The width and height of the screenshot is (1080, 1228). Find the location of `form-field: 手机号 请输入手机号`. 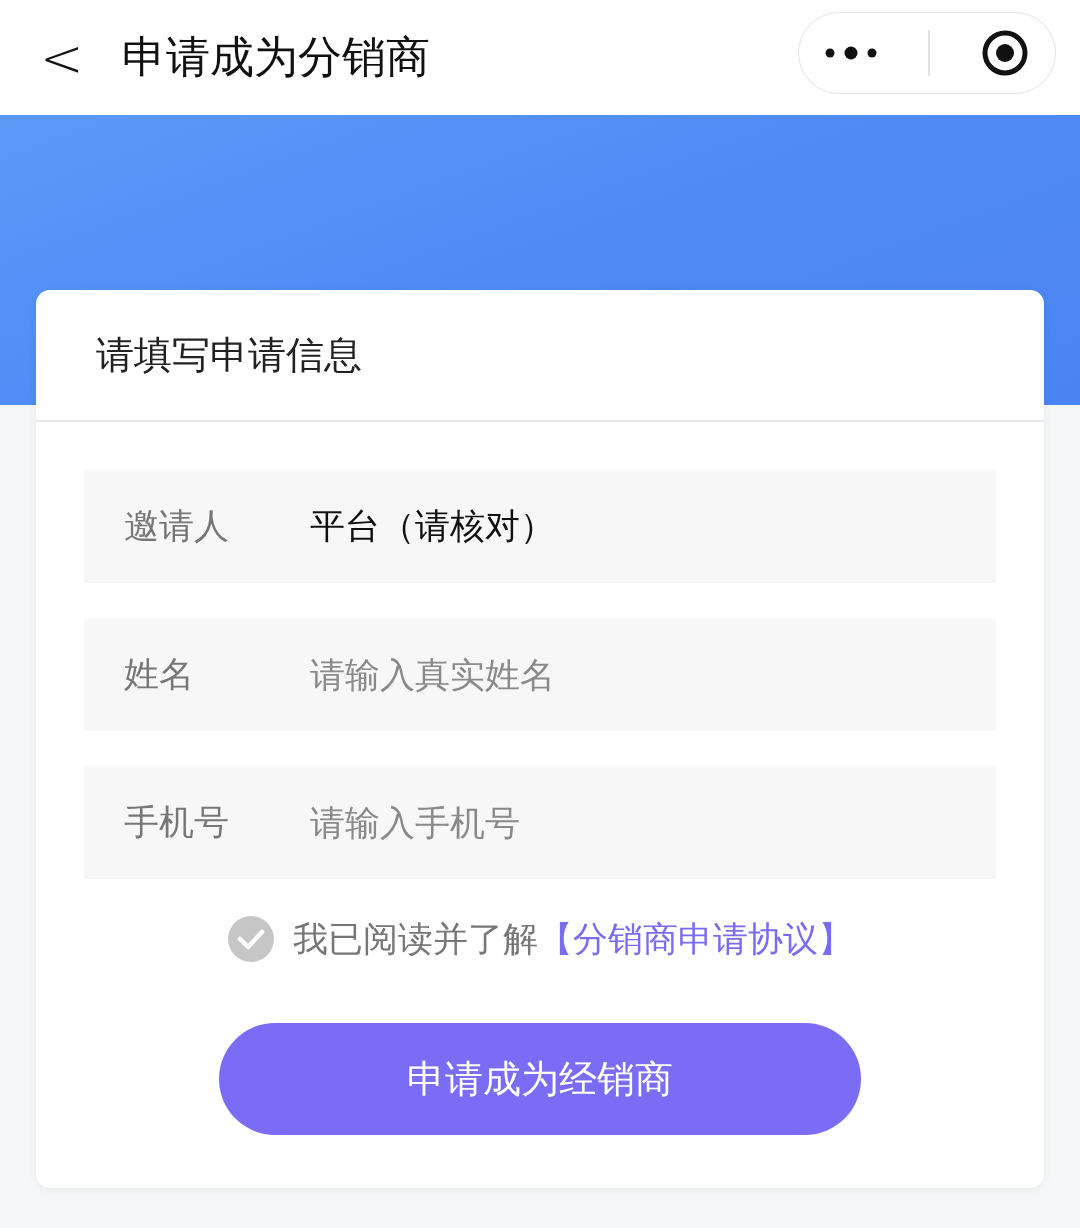

form-field: 手机号 请输入手机号 is located at coordinates (540, 822).